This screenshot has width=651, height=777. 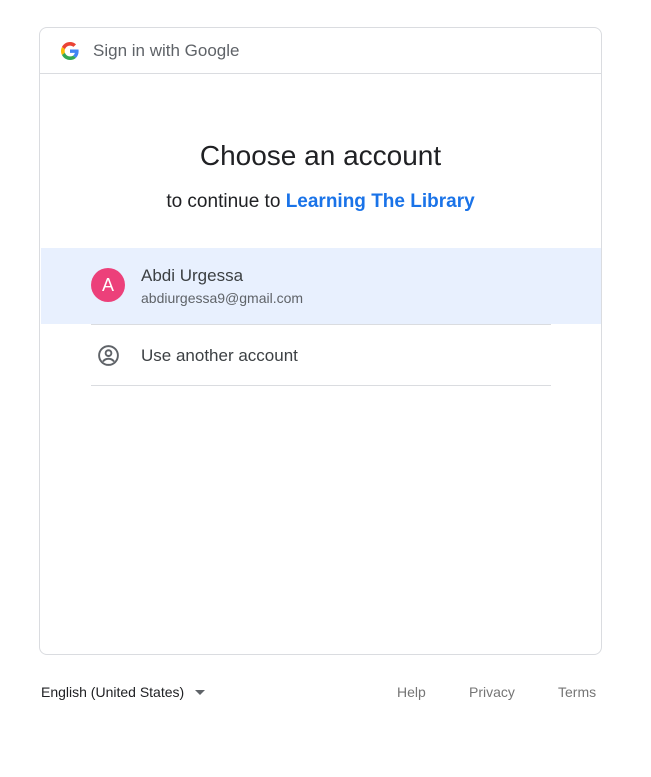 I want to click on use-another-account-button: Use another account, so click(x=321, y=355).